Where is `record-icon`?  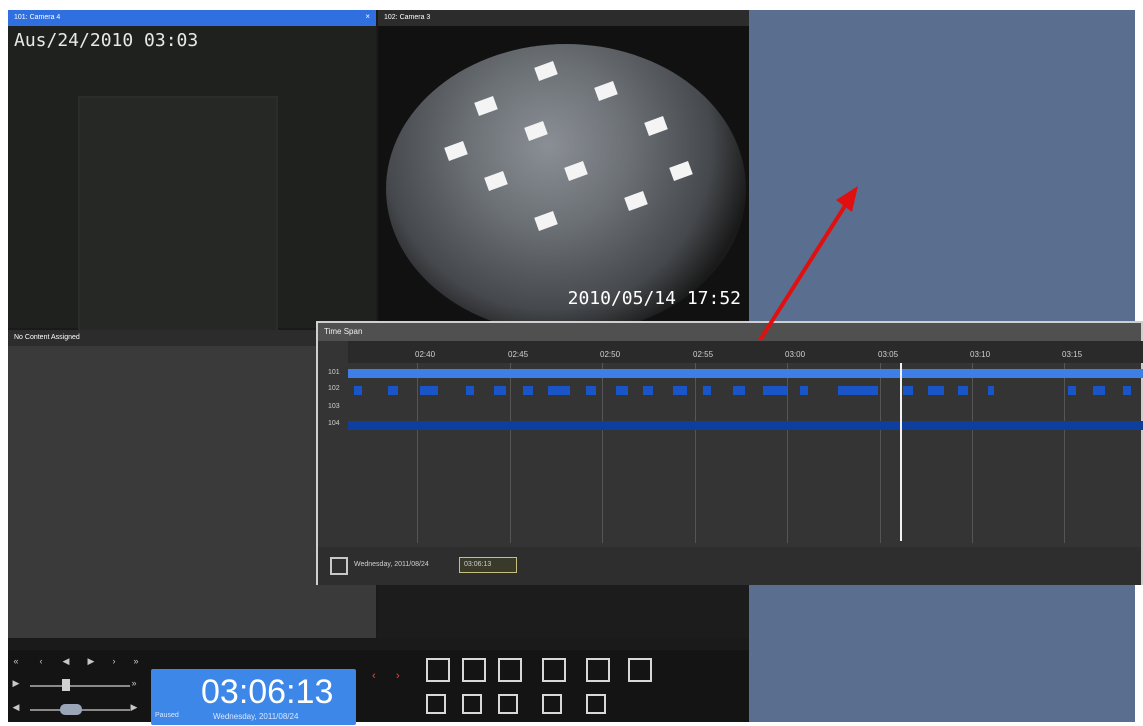
record-icon is located at coordinates (472, 704).